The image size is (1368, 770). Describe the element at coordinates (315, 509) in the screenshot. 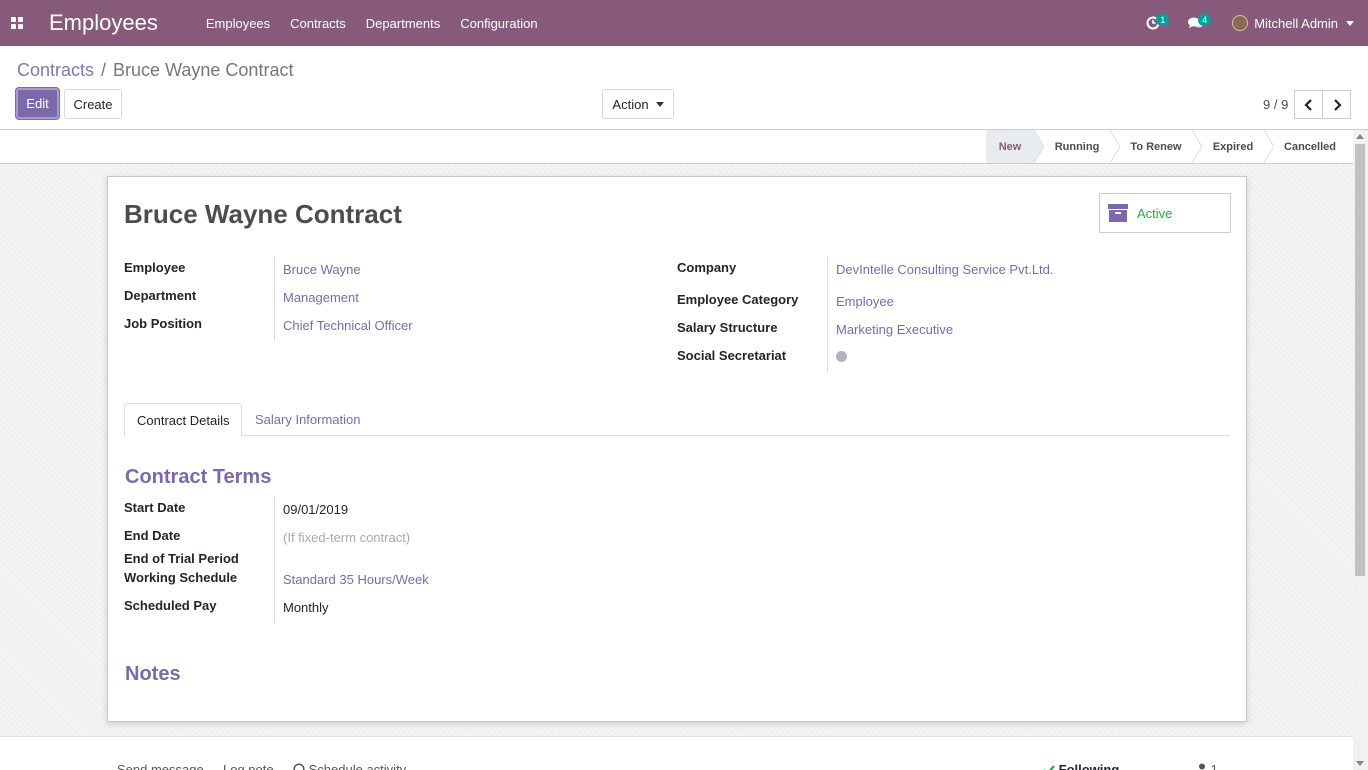

I see `start-date-value: 09/01/2019` at that location.